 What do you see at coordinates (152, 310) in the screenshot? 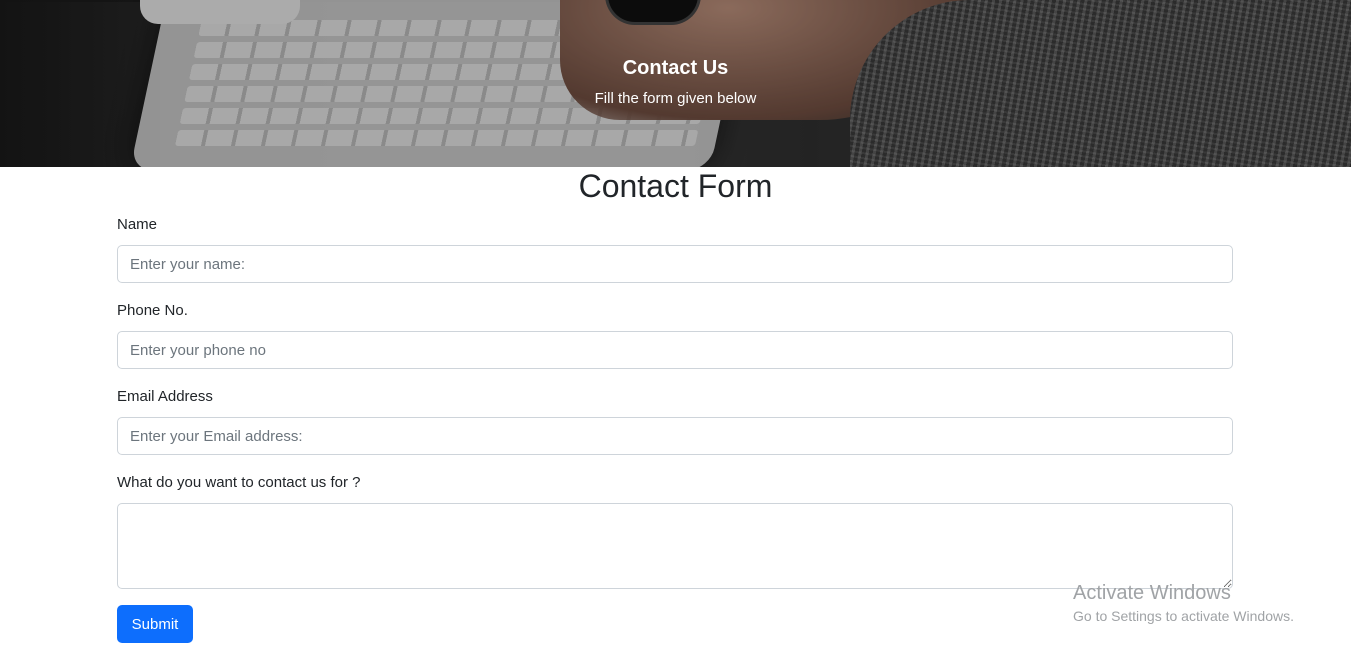
I see `phone-label: Phone No.` at bounding box center [152, 310].